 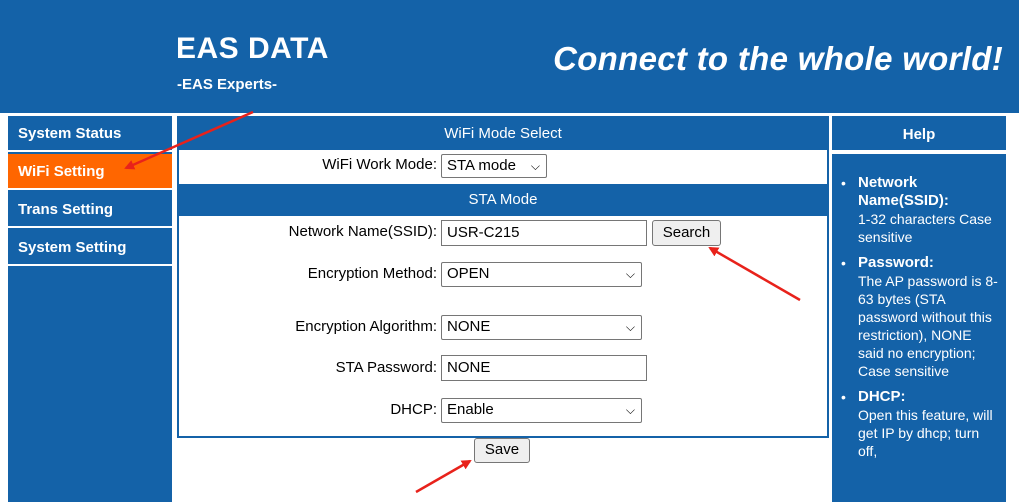 I want to click on help-term: Password:, so click(x=896, y=262).